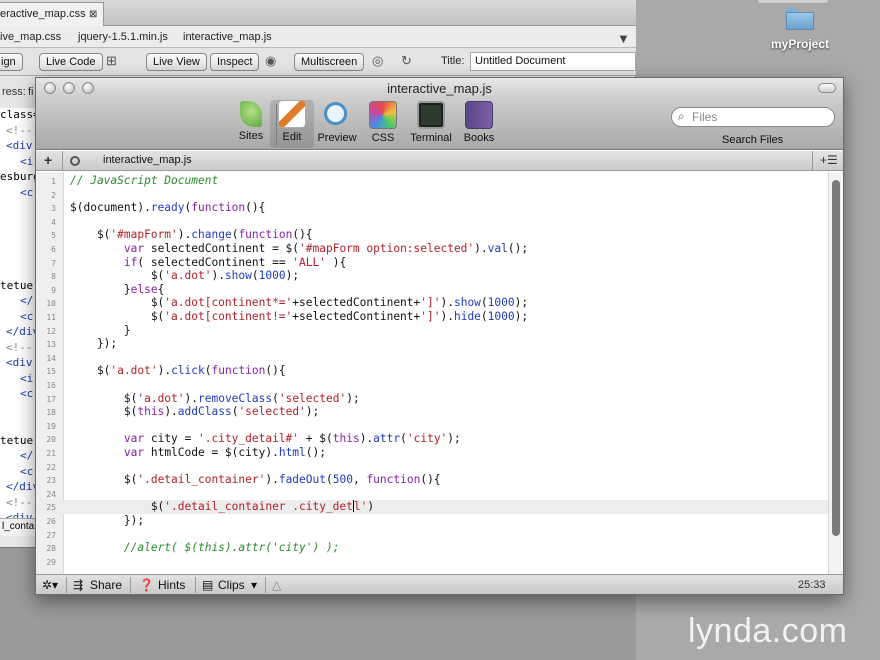 The width and height of the screenshot is (880, 660). Describe the element at coordinates (800, 44) in the screenshot. I see `folder-label: myProject` at that location.